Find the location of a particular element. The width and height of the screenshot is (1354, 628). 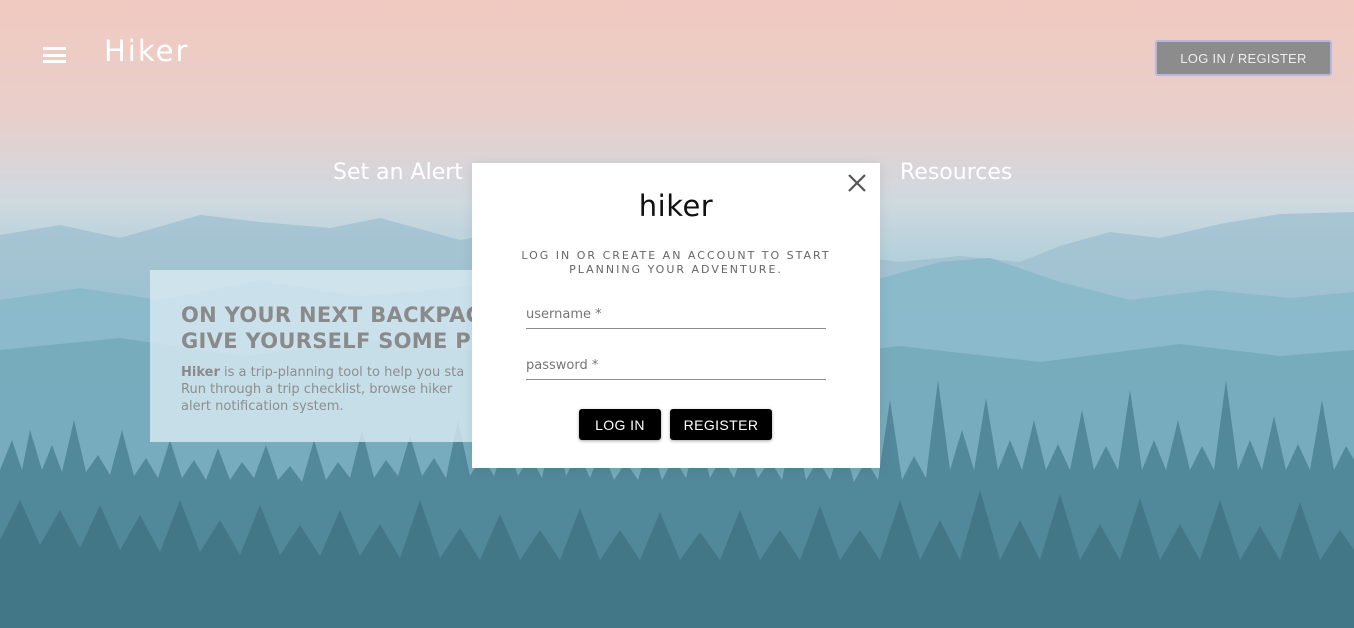

site-brand: Hiker is located at coordinates (146, 51).